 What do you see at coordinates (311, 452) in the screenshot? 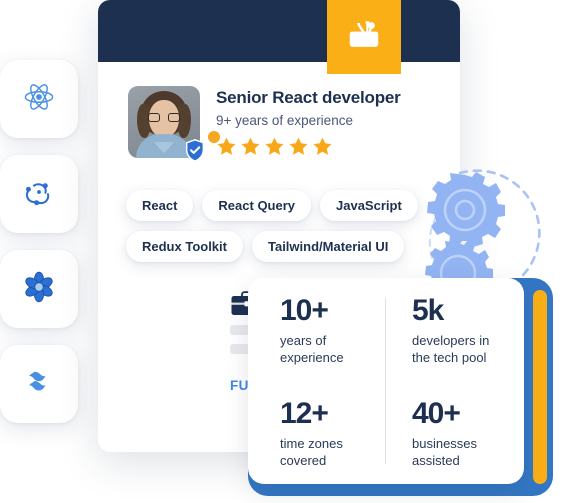
I see `stat-label: time zones covered` at bounding box center [311, 452].